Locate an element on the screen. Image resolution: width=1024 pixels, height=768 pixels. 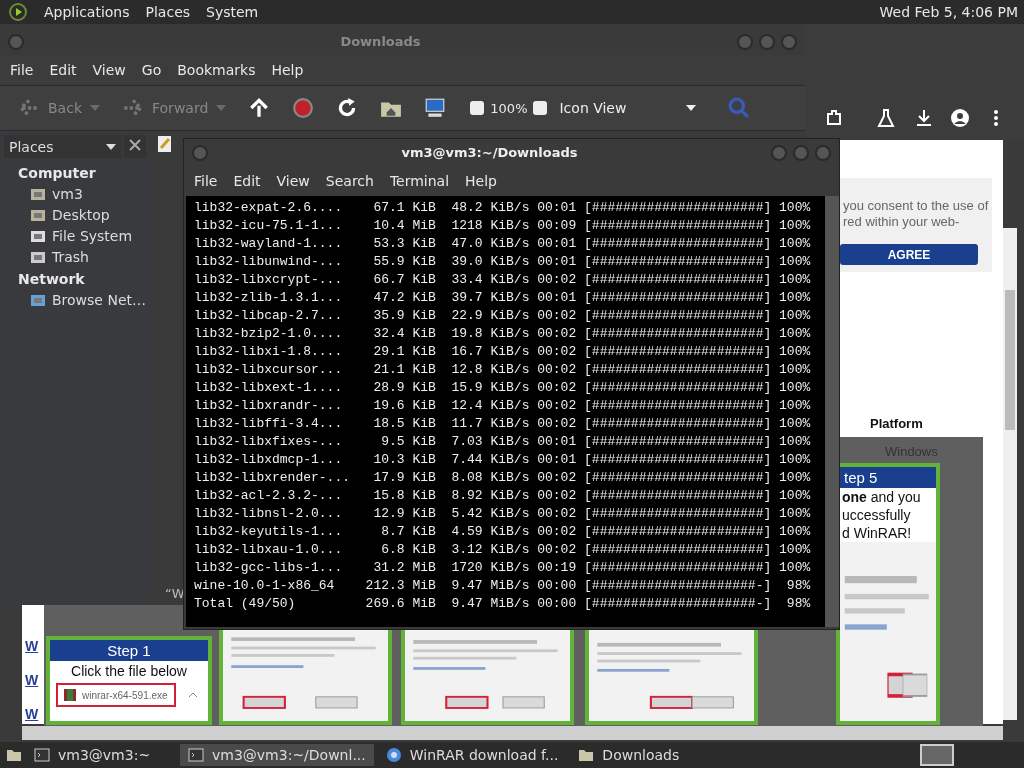
download-speed: 4.59 KiB/s is located at coordinates (490, 531).